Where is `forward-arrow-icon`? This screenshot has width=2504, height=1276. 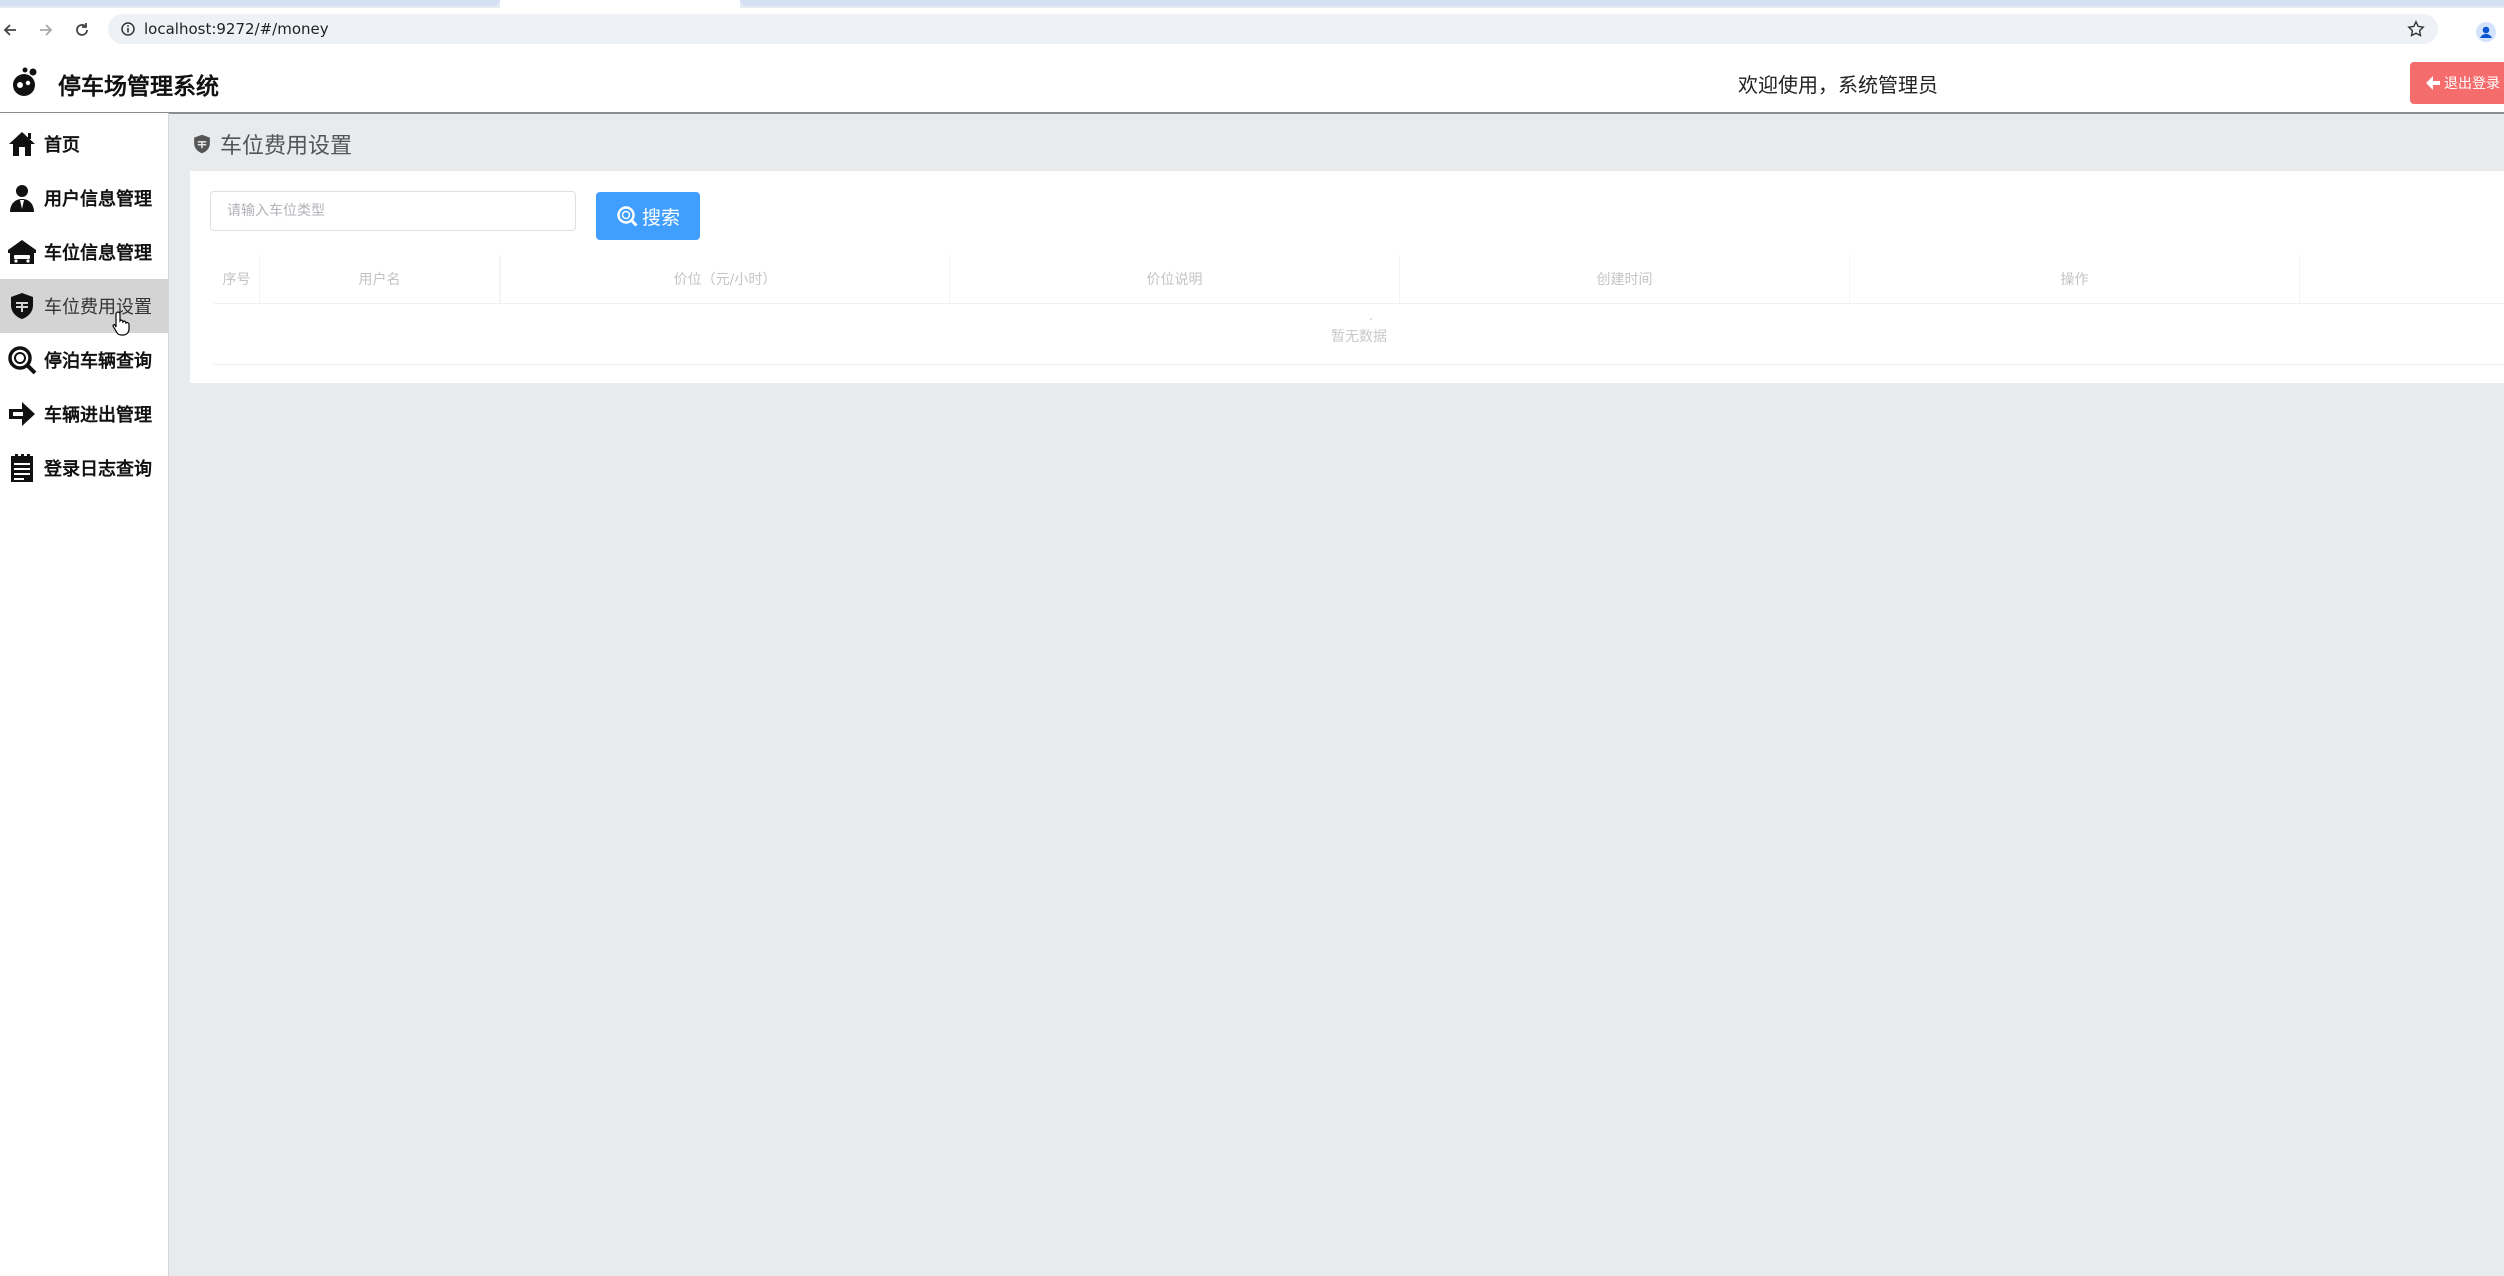 forward-arrow-icon is located at coordinates (46, 30).